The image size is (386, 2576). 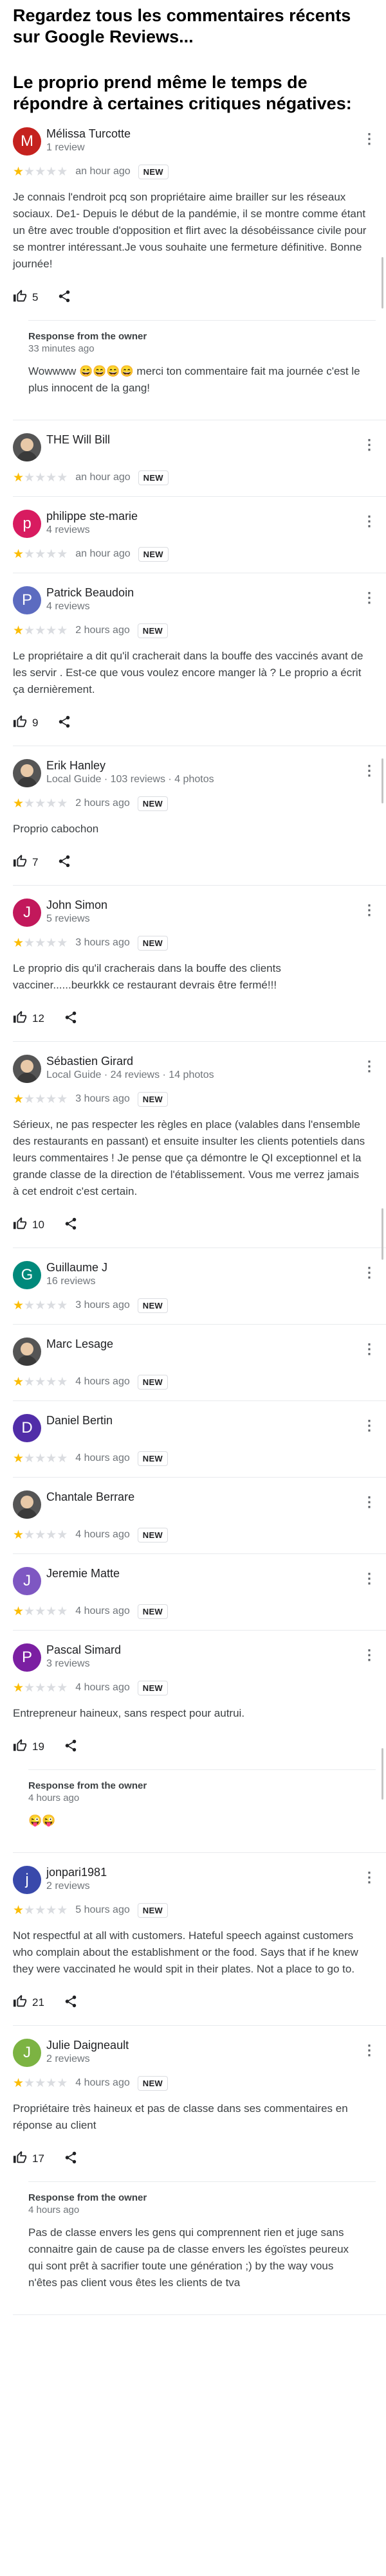 I want to click on like-button: 19, so click(x=28, y=1747).